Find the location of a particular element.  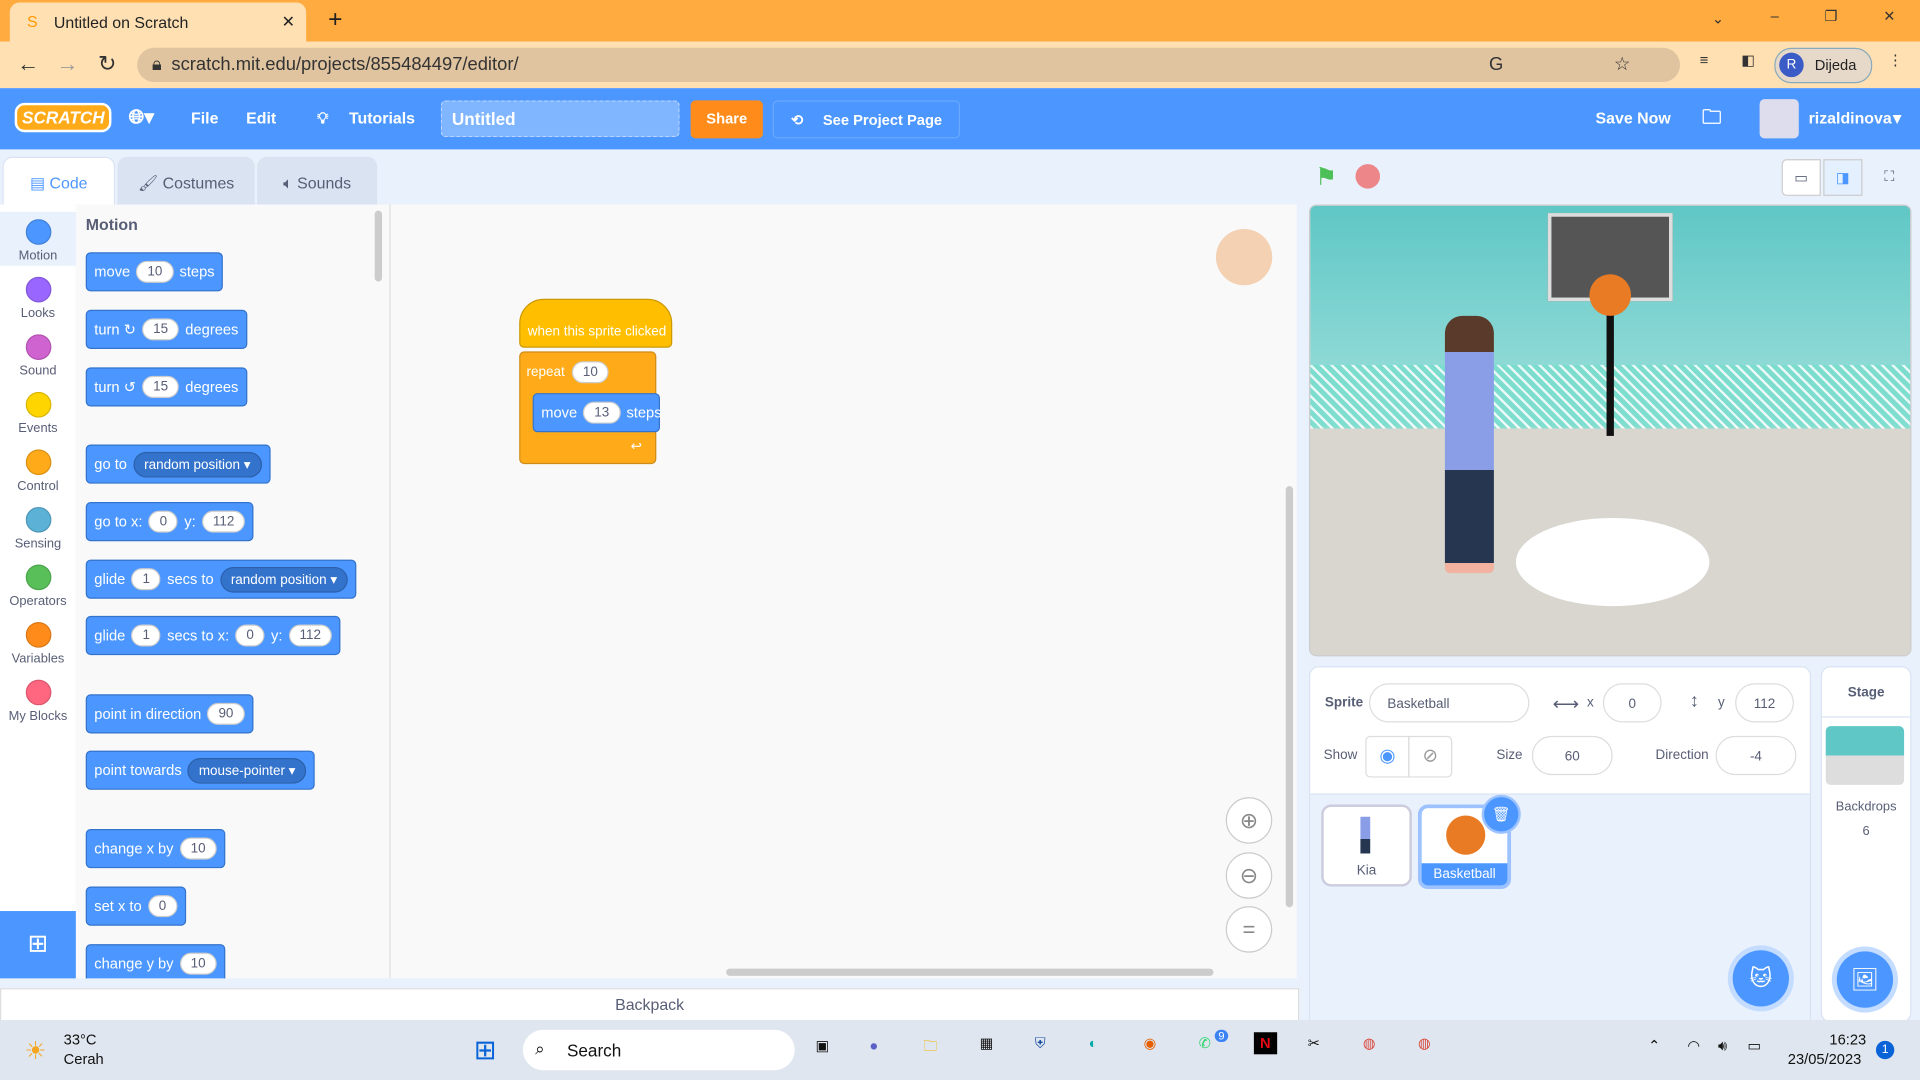

category-sound: Sound is located at coordinates (38, 354).